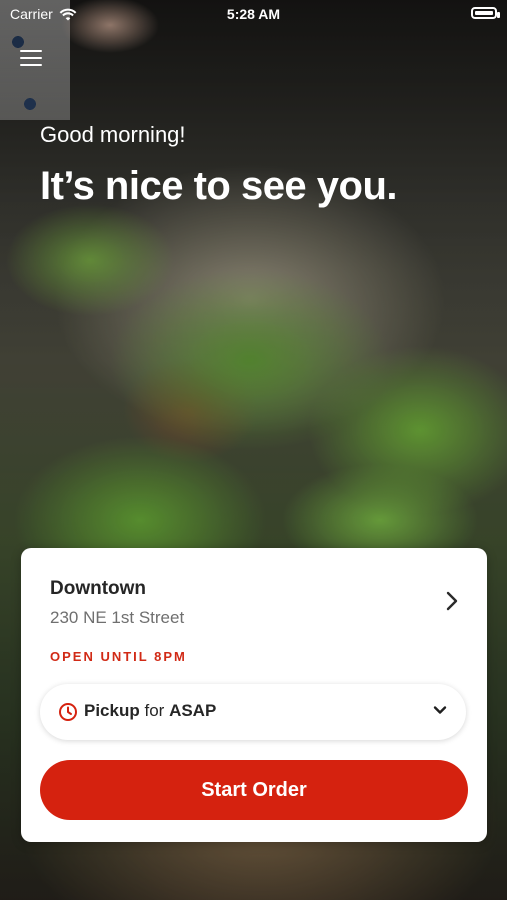 The height and width of the screenshot is (900, 507). Describe the element at coordinates (68, 712) in the screenshot. I see `clock-icon` at that location.